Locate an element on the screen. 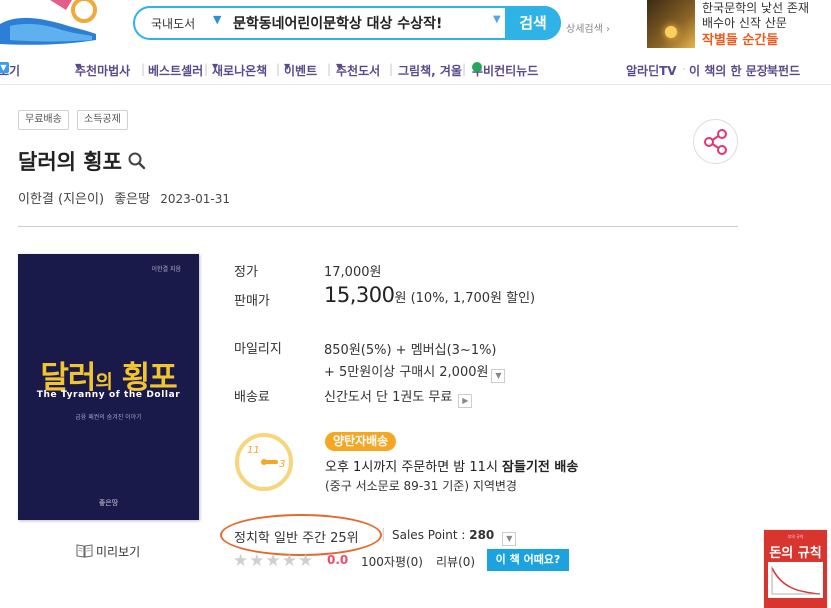 The width and height of the screenshot is (831, 608). clock-icon: 11 3 is located at coordinates (264, 462).